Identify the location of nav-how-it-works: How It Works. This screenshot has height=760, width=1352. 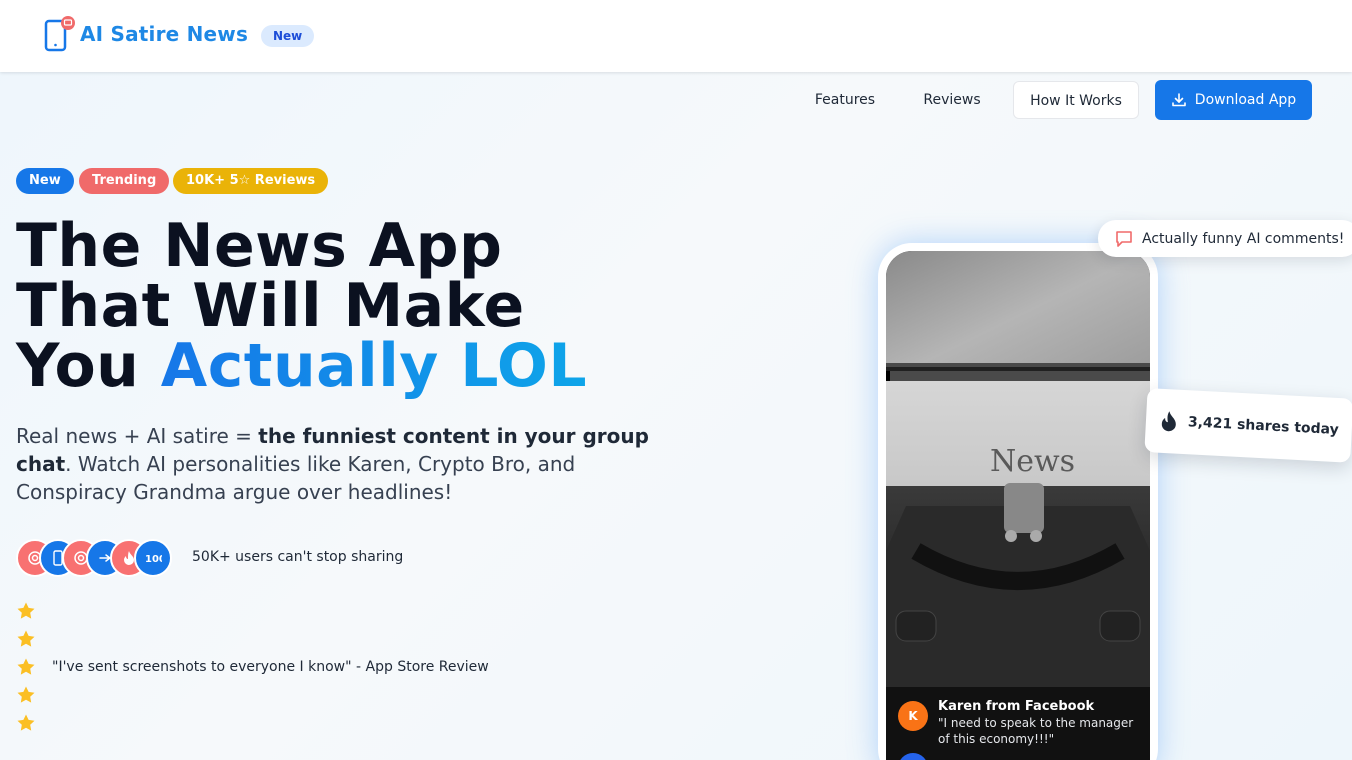
(1076, 100).